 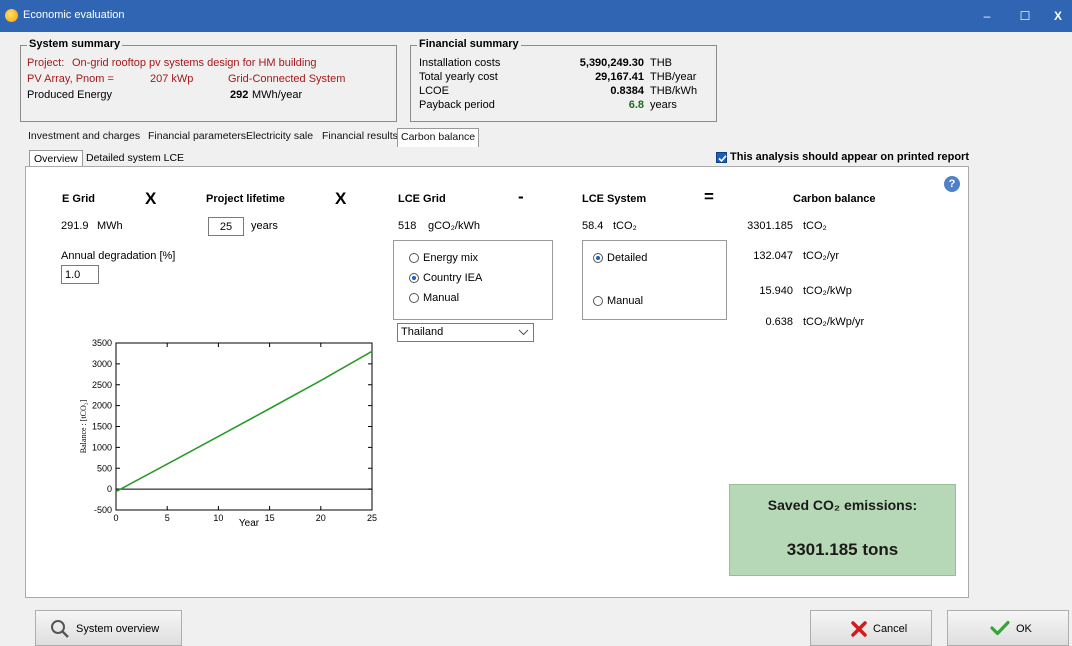 I want to click on carbon-balance-unit: tCO₂, so click(x=815, y=226).